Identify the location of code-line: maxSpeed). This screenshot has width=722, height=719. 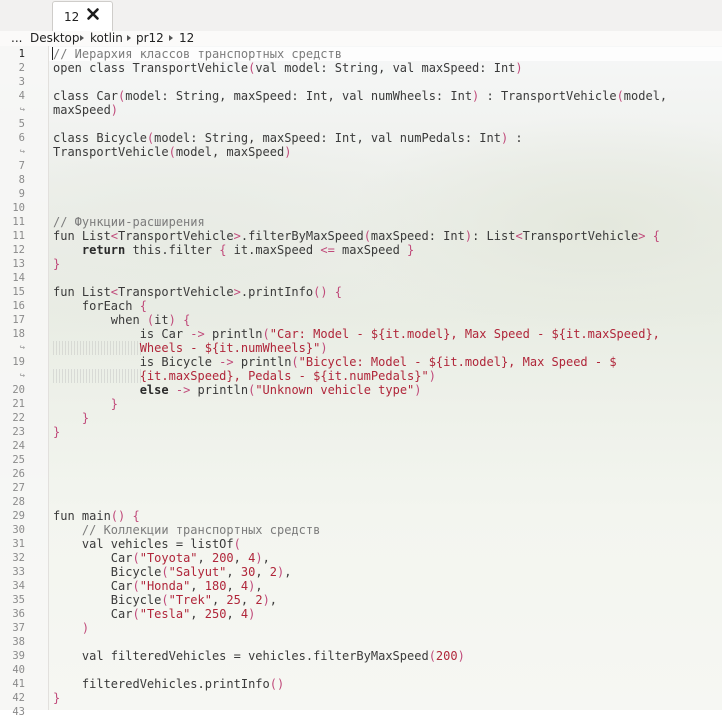
(85, 110).